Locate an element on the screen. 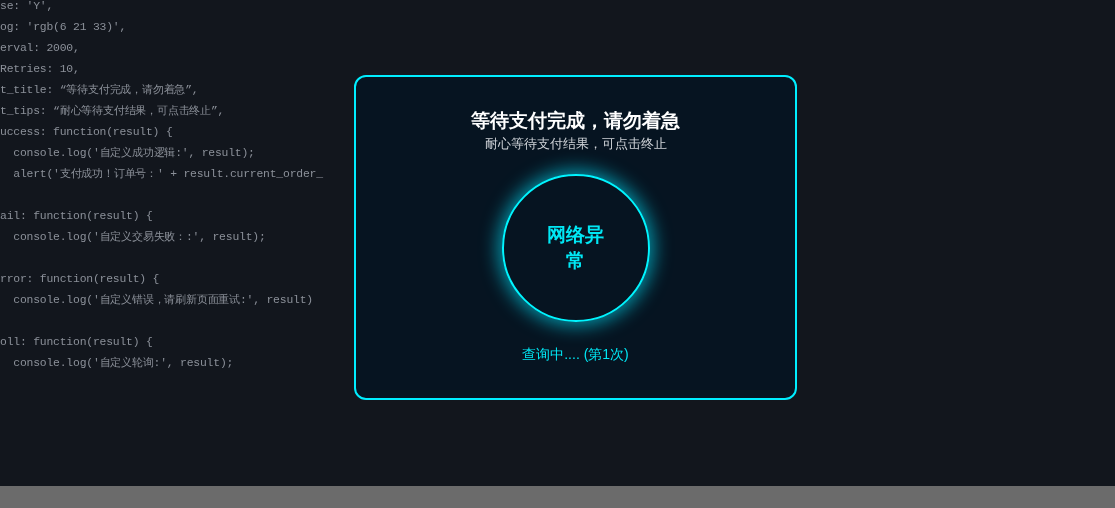 The image size is (1115, 508). dialog-tips: 耐心等待支付结果，可点击终止 is located at coordinates (575, 144).